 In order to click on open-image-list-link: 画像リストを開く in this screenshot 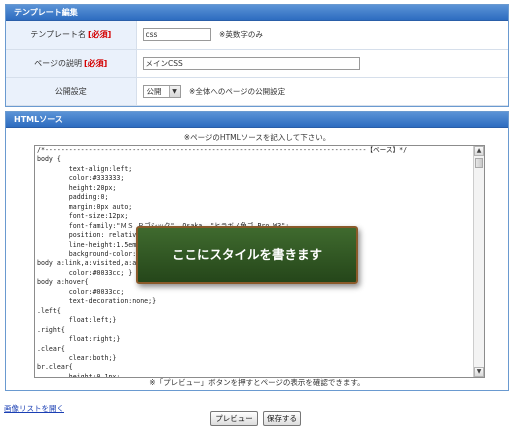, I will do `click(34, 408)`.